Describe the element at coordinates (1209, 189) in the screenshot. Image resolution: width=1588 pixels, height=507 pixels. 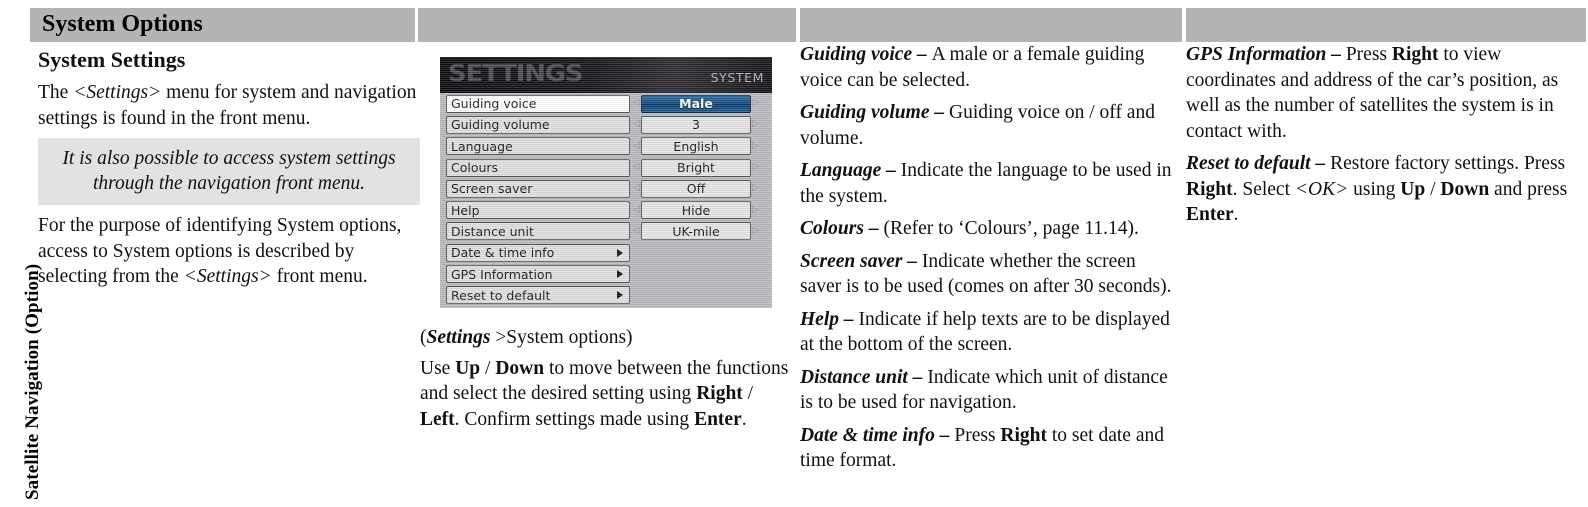
I see `reset-key-right: Right` at that location.